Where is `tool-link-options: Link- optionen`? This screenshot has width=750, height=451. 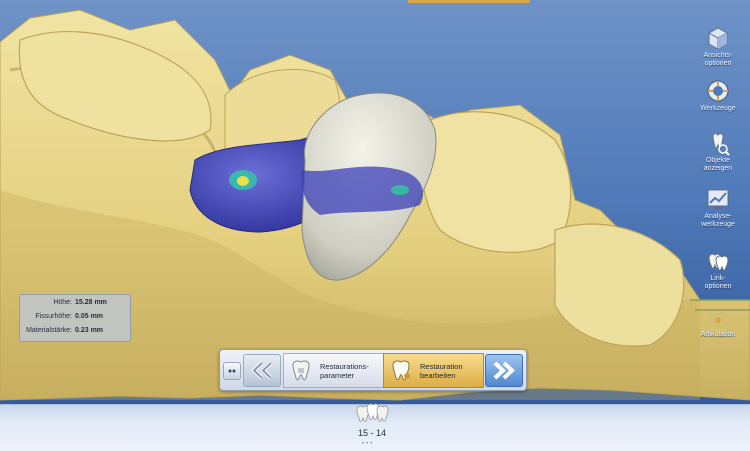
tool-link-options: Link- optionen is located at coordinates (718, 269).